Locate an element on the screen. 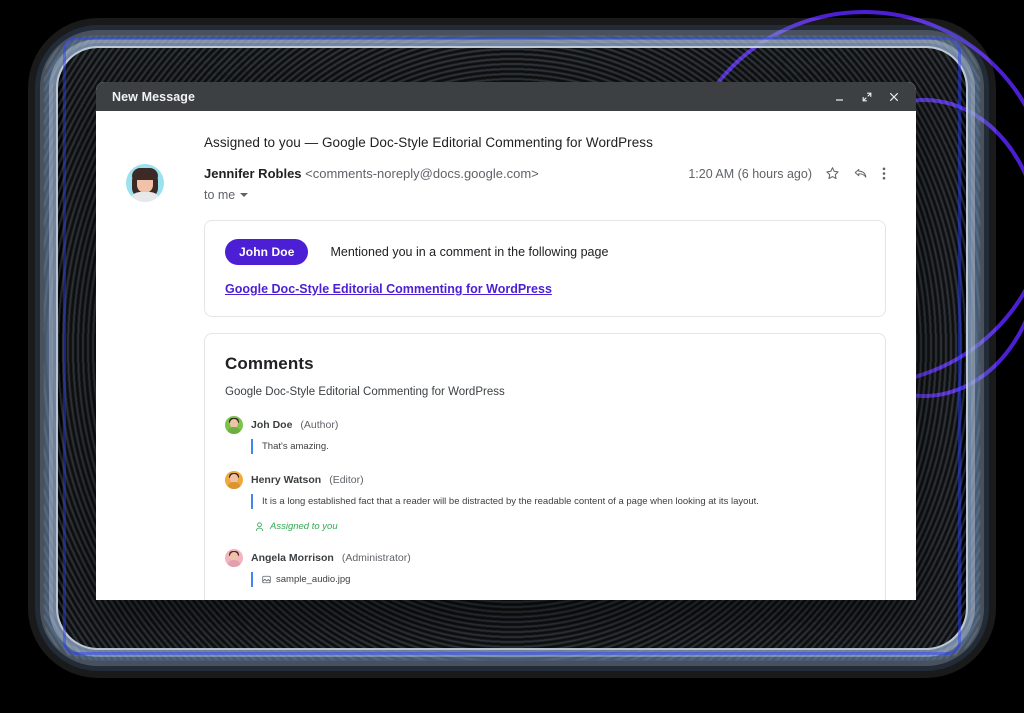 Image resolution: width=1024 pixels, height=713 pixels. commenter-name: Angela Morrison is located at coordinates (292, 558).